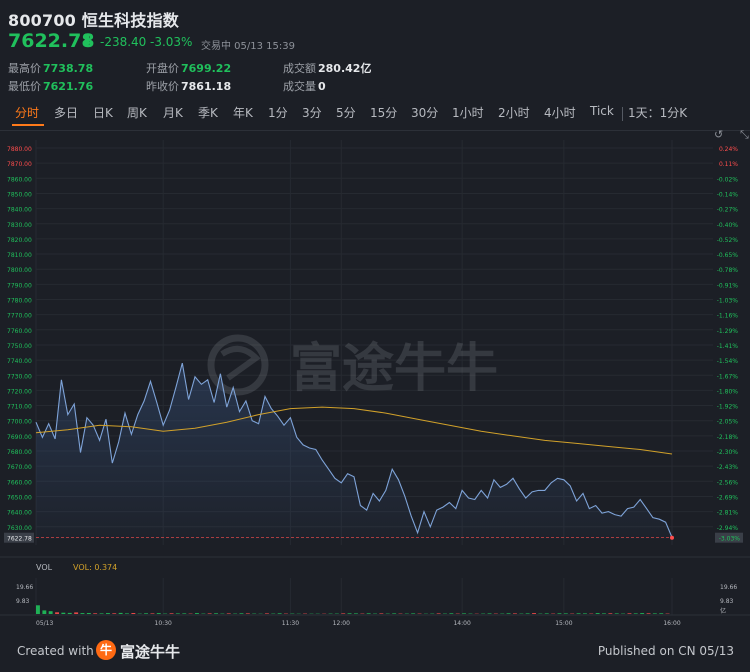  What do you see at coordinates (24, 587) in the screenshot?
I see `vol-tick-label: 19.66` at bounding box center [24, 587].